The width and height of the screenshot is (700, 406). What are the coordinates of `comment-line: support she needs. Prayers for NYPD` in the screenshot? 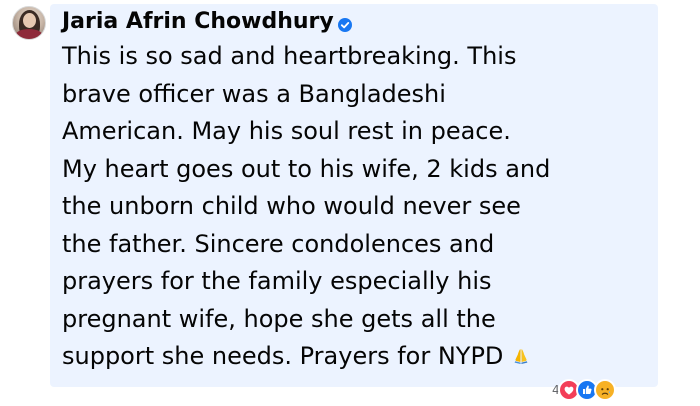 It's located at (283, 356).